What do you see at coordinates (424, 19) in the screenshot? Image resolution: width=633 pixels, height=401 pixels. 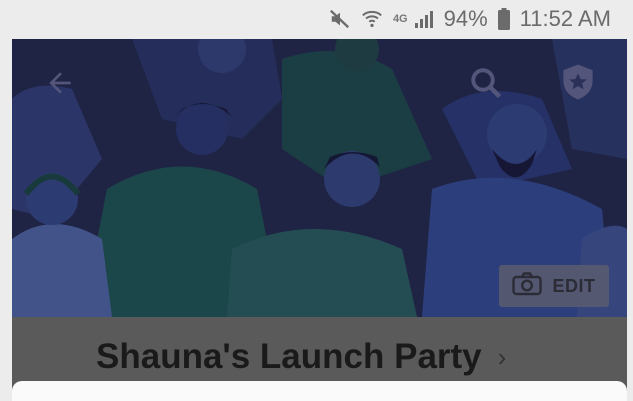 I see `signal-icon` at bounding box center [424, 19].